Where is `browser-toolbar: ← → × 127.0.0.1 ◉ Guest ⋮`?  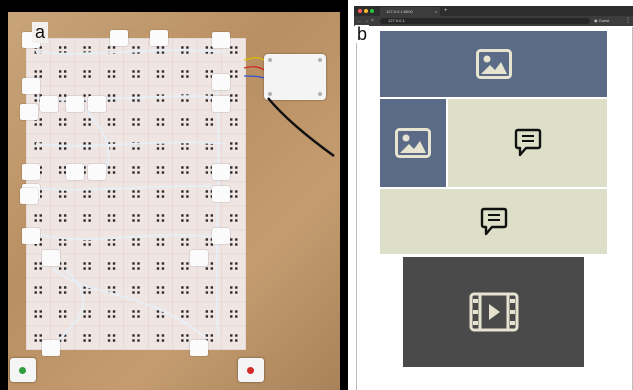
browser-toolbar: ← → × 127.0.0.1 ◉ Guest ⋮ is located at coordinates (493, 21).